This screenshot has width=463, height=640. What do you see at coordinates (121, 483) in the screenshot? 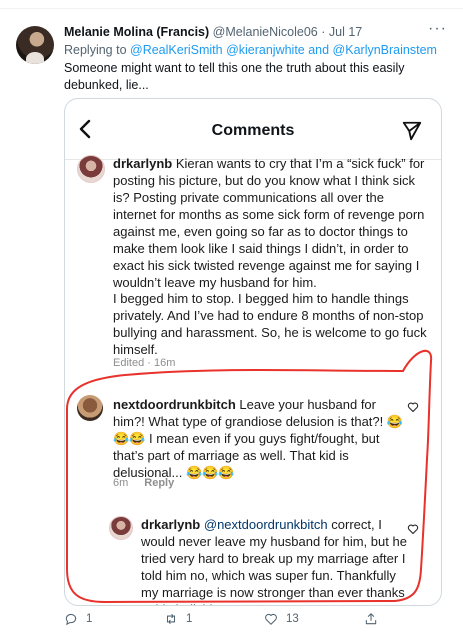
I see `comment-2-time: 6m` at bounding box center [121, 483].